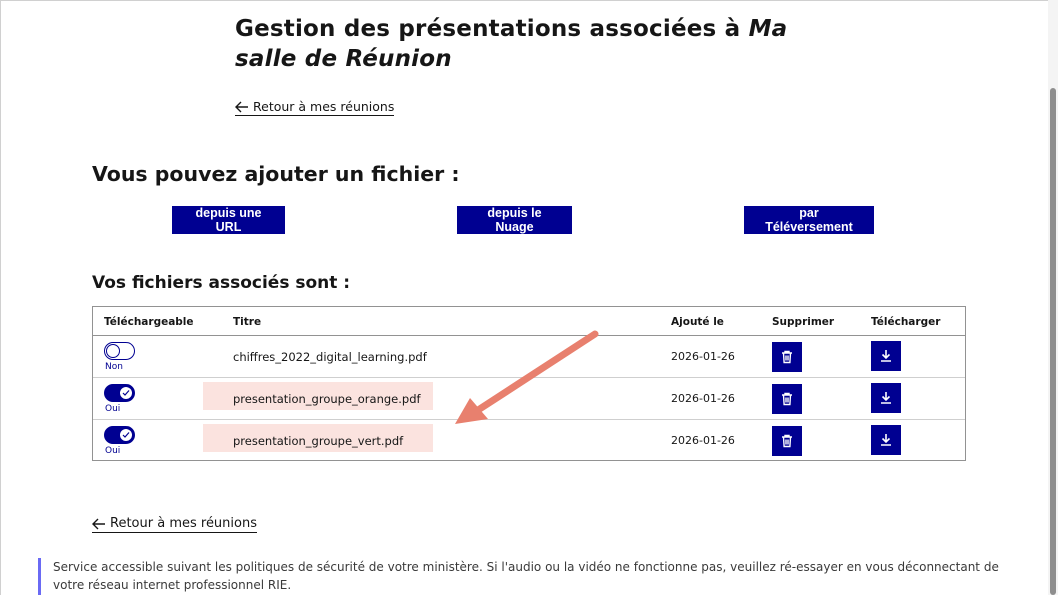 Image resolution: width=1058 pixels, height=595 pixels. Describe the element at coordinates (514, 220) in the screenshot. I see `add-from-cloud-button: depuis le Nuage` at that location.